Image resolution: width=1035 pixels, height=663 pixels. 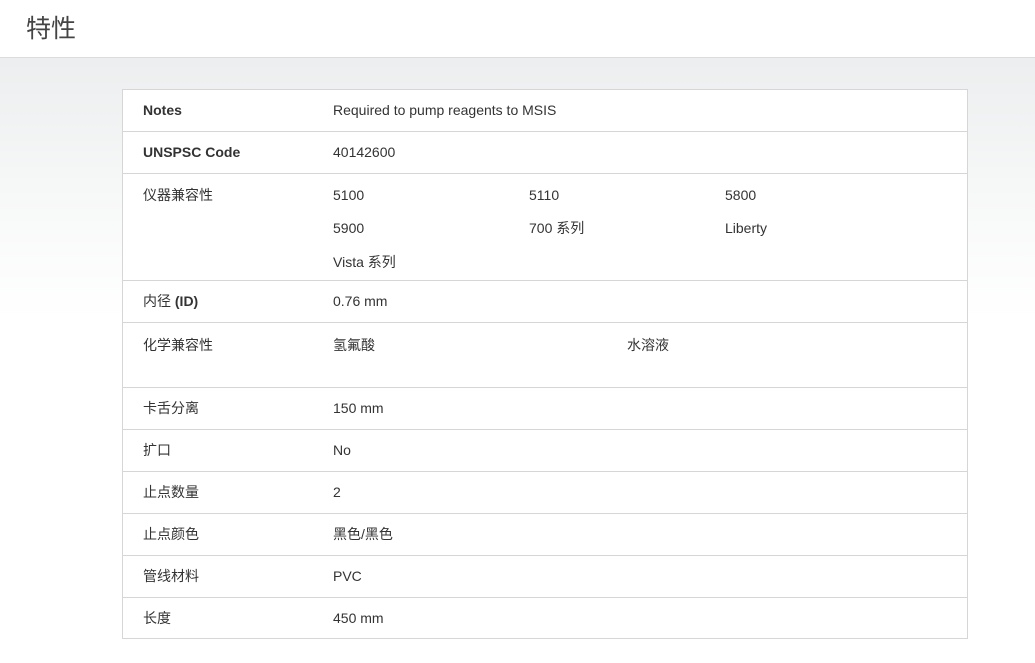 I want to click on spec-row-notes: Notes Required to pump reagents to MSIS, so click(x=545, y=110).